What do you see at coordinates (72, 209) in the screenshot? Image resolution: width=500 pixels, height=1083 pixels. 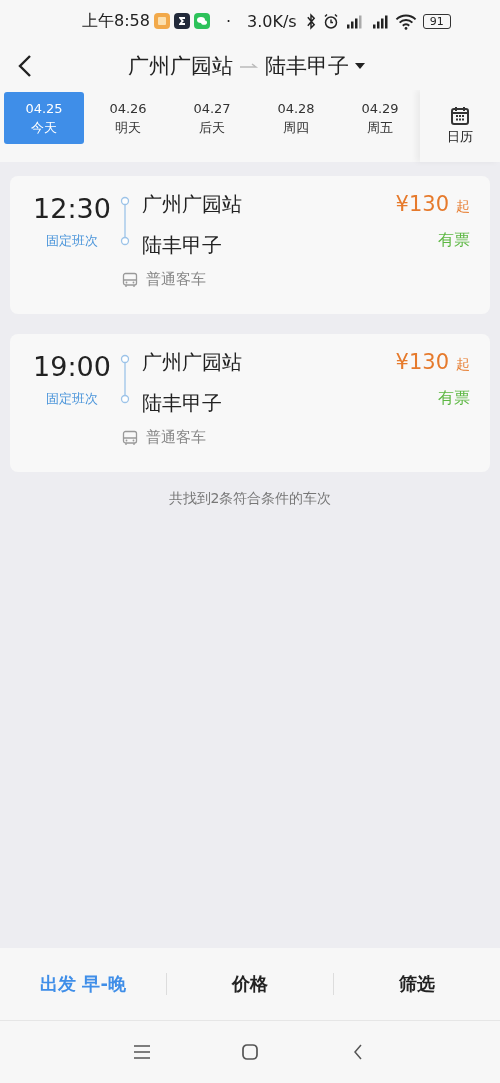 I see `departure-time: 12:30` at bounding box center [72, 209].